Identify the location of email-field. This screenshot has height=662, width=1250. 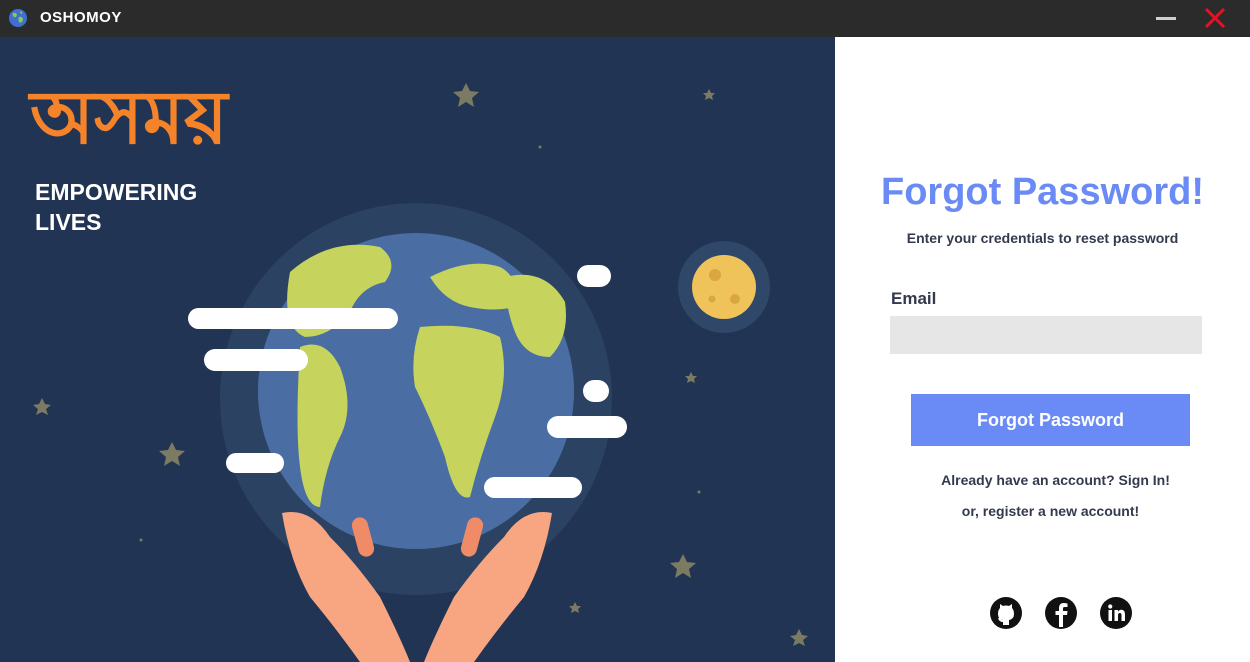
(1046, 335).